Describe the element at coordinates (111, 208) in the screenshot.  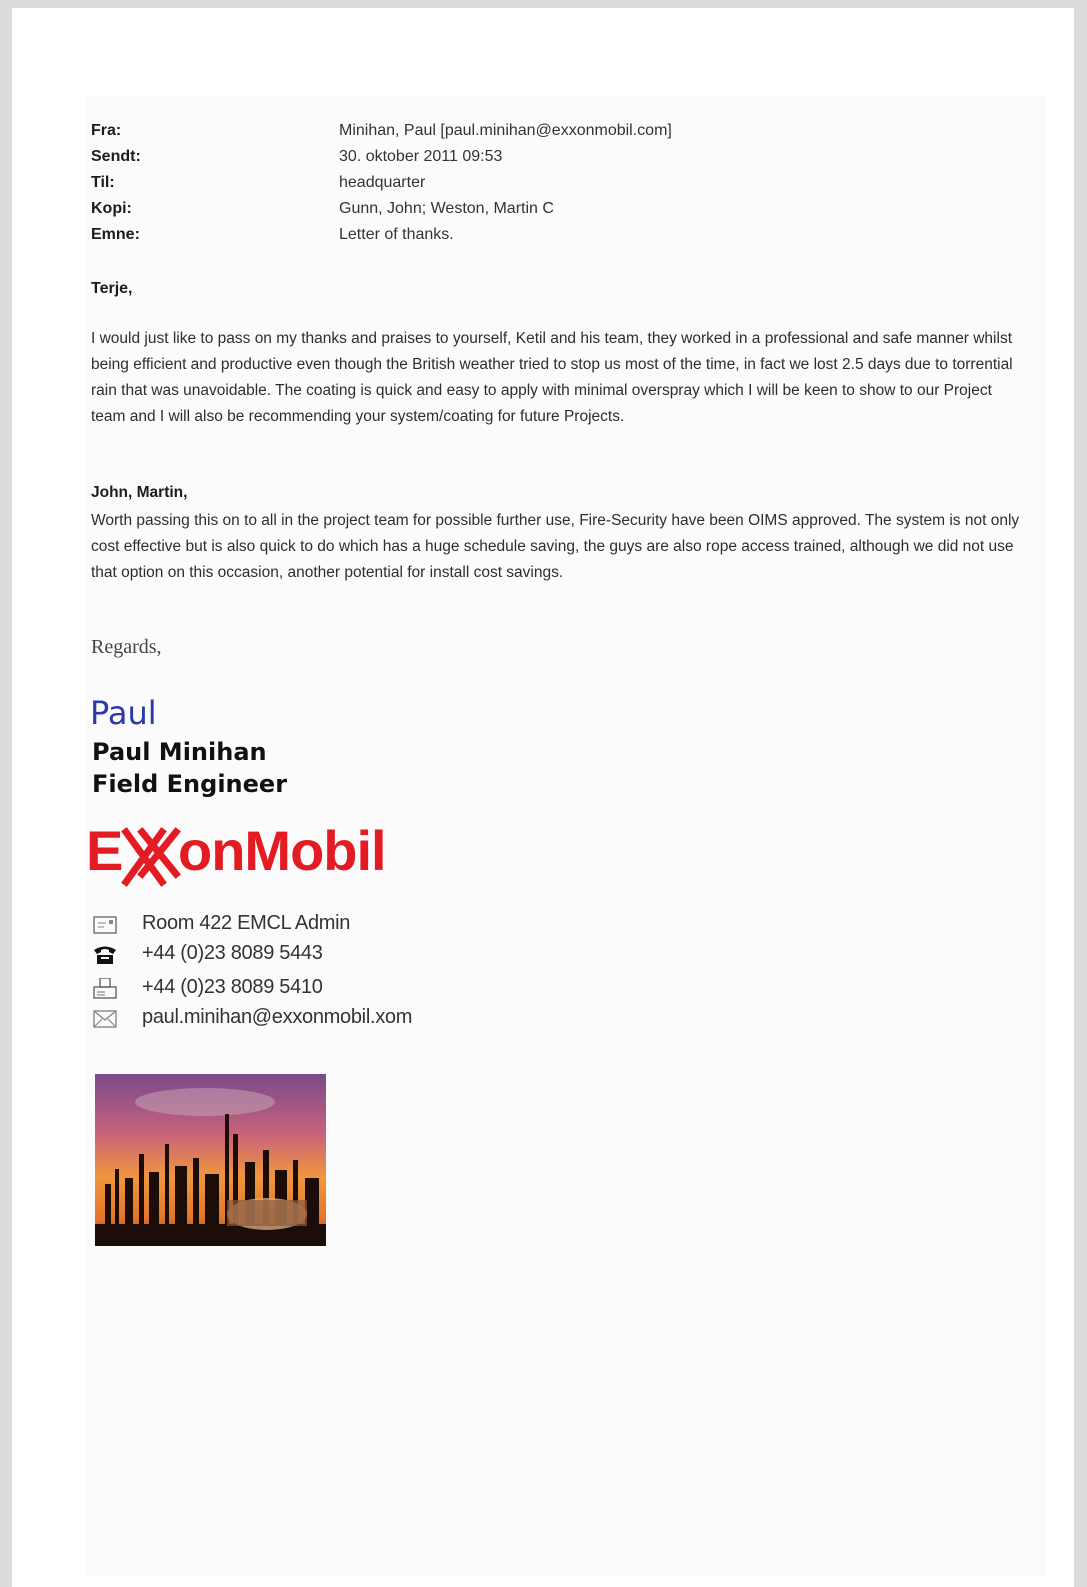
I see `cc-label: Kopi:` at that location.